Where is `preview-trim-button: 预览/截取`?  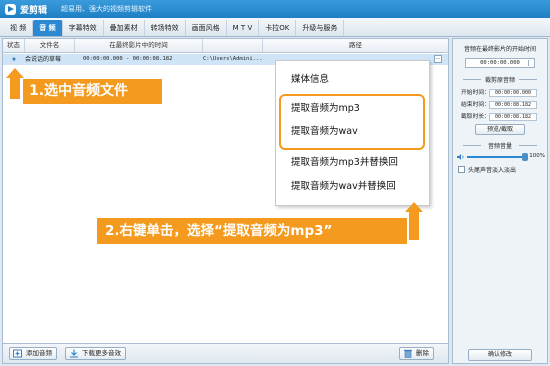
preview-trim-button: 预览/截取 is located at coordinates (500, 129).